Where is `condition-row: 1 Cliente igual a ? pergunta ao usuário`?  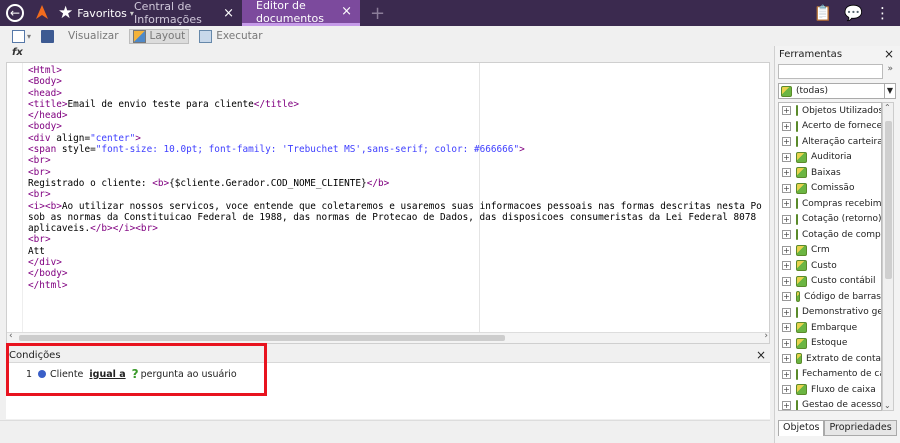
condition-row: 1 Cliente igual a ? pergunta ao usuário is located at coordinates (131, 374).